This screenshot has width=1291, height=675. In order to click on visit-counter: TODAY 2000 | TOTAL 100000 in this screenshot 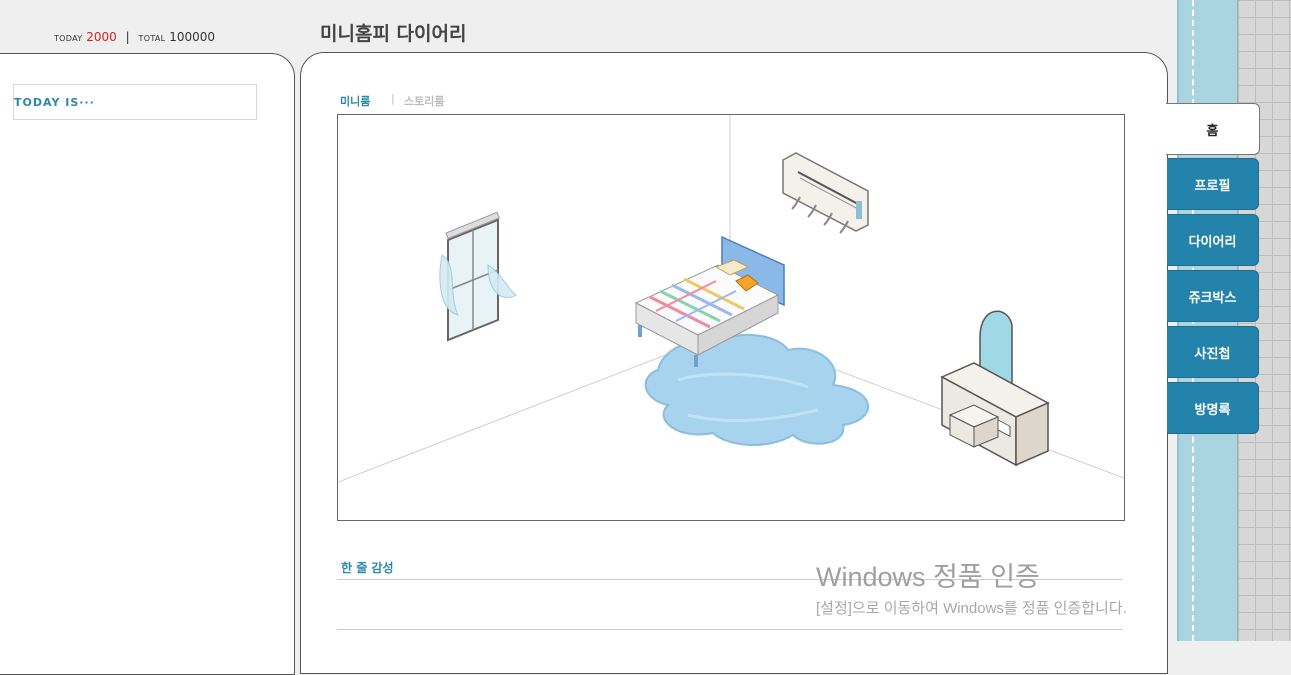, I will do `click(134, 37)`.